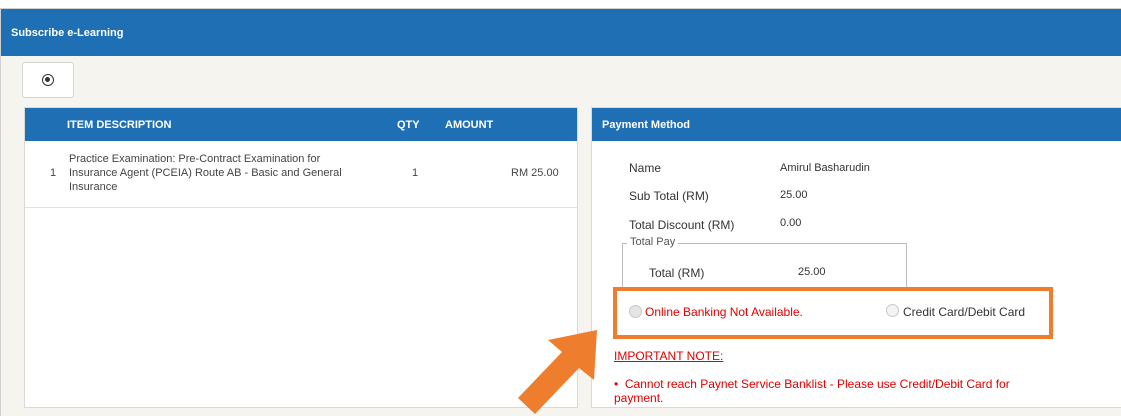 Image resolution: width=1121 pixels, height=416 pixels. I want to click on back-button, so click(48, 80).